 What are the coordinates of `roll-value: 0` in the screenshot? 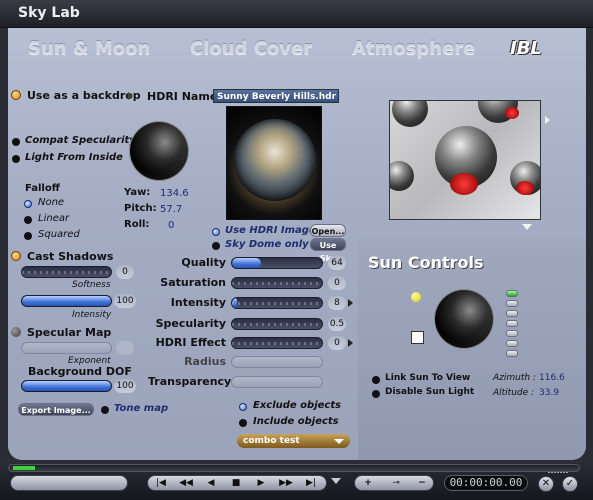 It's located at (171, 225).